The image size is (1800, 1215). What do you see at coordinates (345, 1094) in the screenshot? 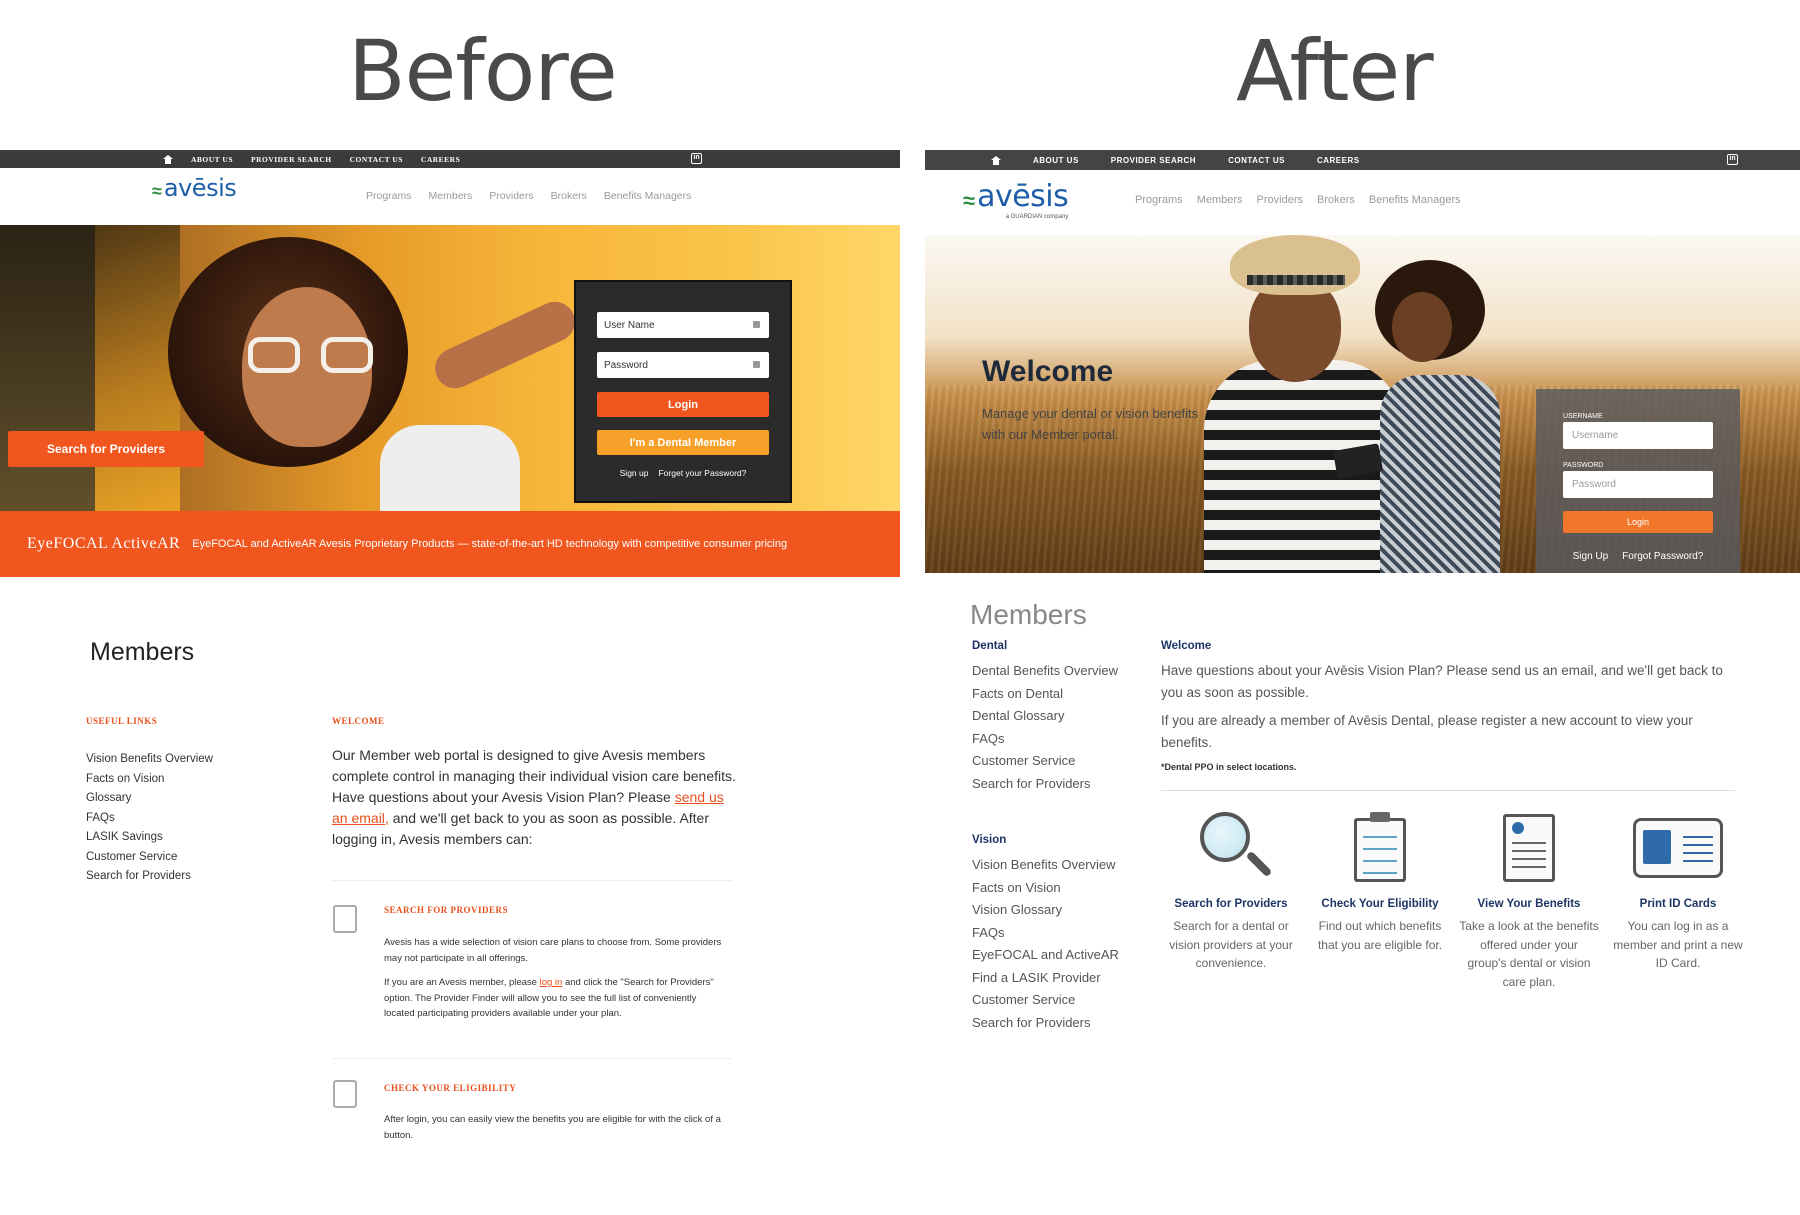
I see `edit-document-icon` at bounding box center [345, 1094].